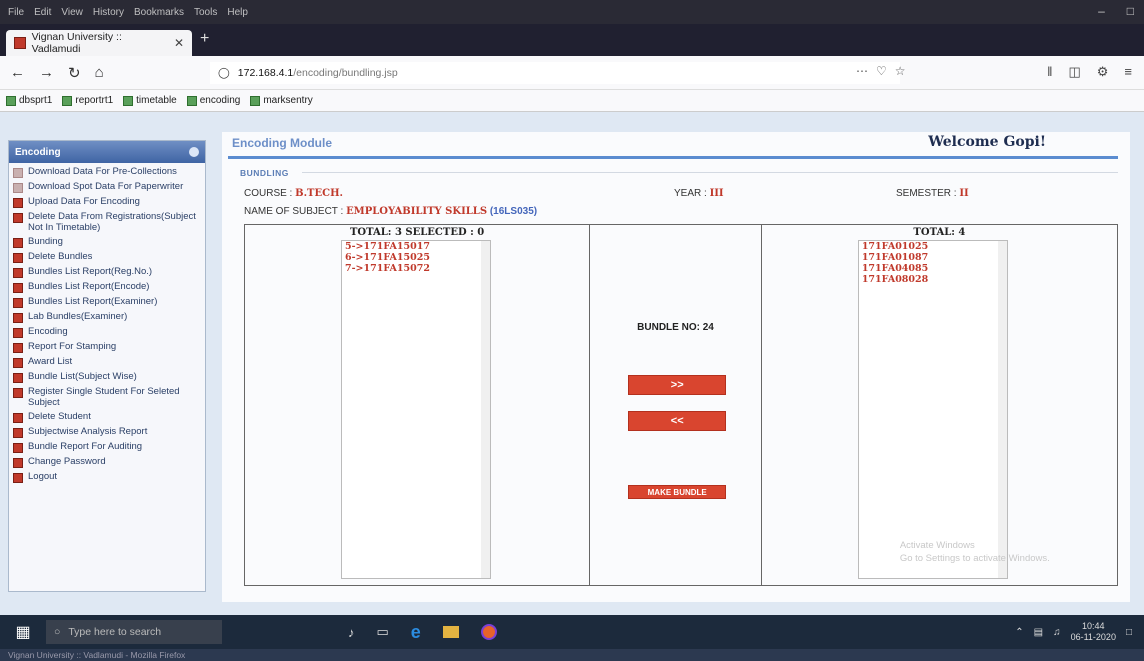 The width and height of the screenshot is (1144, 661). What do you see at coordinates (213, 100) in the screenshot?
I see `bookmark-encoding: encoding` at bounding box center [213, 100].